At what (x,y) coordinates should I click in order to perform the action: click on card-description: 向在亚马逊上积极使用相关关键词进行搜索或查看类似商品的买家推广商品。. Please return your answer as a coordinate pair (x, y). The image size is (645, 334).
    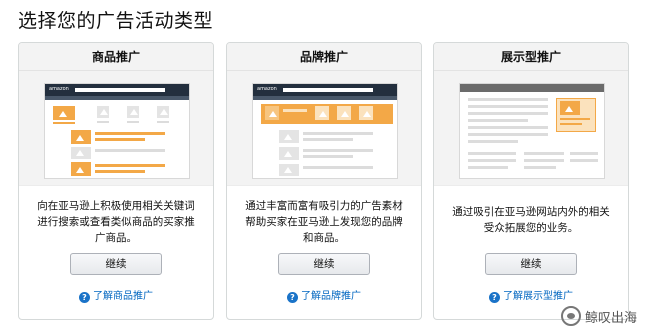
    Looking at the image, I should click on (116, 222).